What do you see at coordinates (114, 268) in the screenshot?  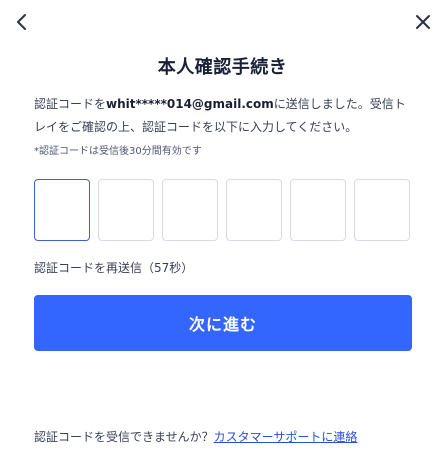 I see `resend-code-countdown: 認証コードを再送信（57秒）` at bounding box center [114, 268].